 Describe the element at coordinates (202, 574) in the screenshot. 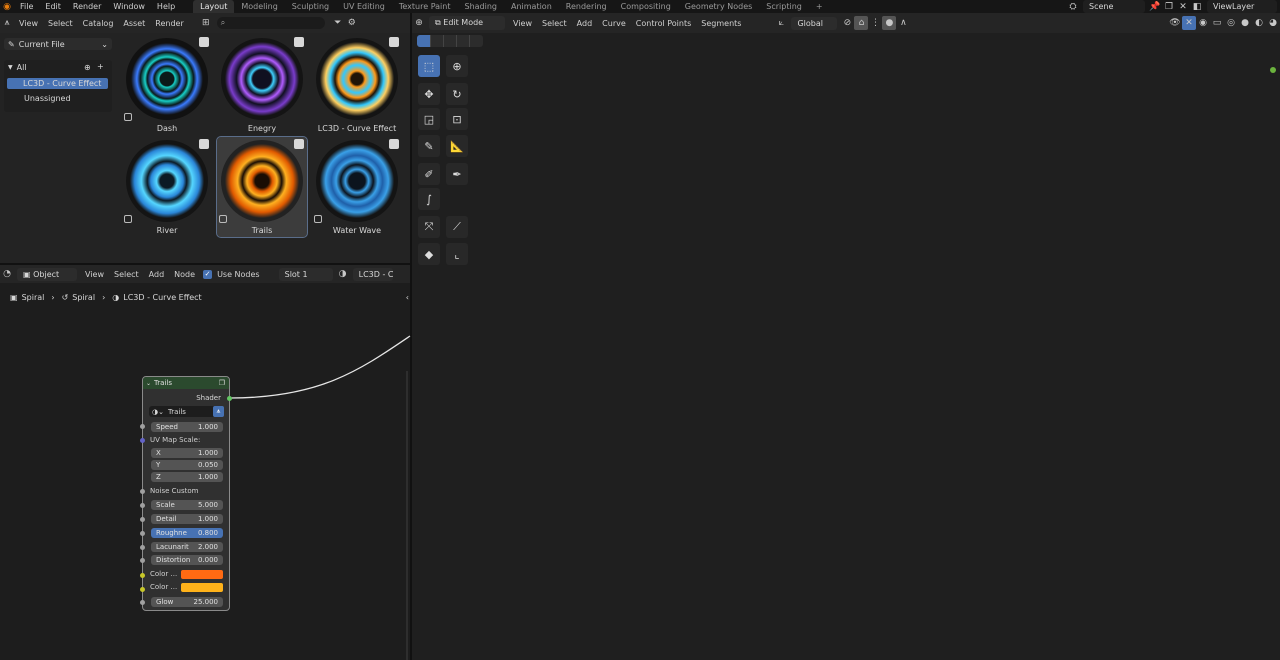

I see `color-1-swatch` at that location.